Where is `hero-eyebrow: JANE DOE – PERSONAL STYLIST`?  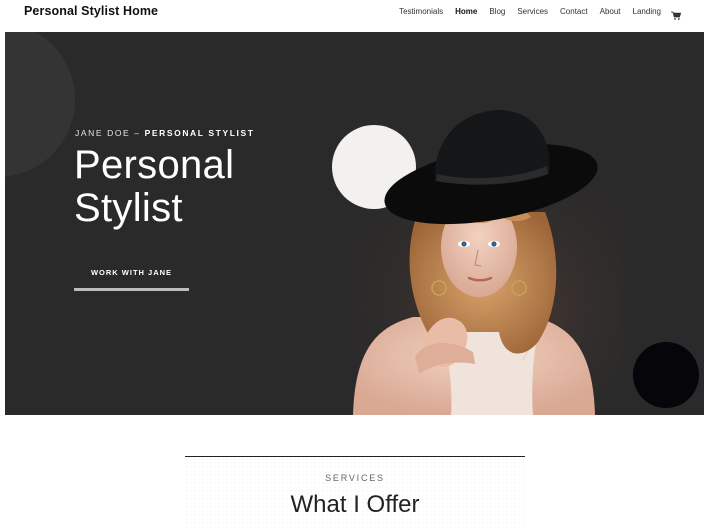 hero-eyebrow: JANE DOE – PERSONAL STYLIST is located at coordinates (165, 133).